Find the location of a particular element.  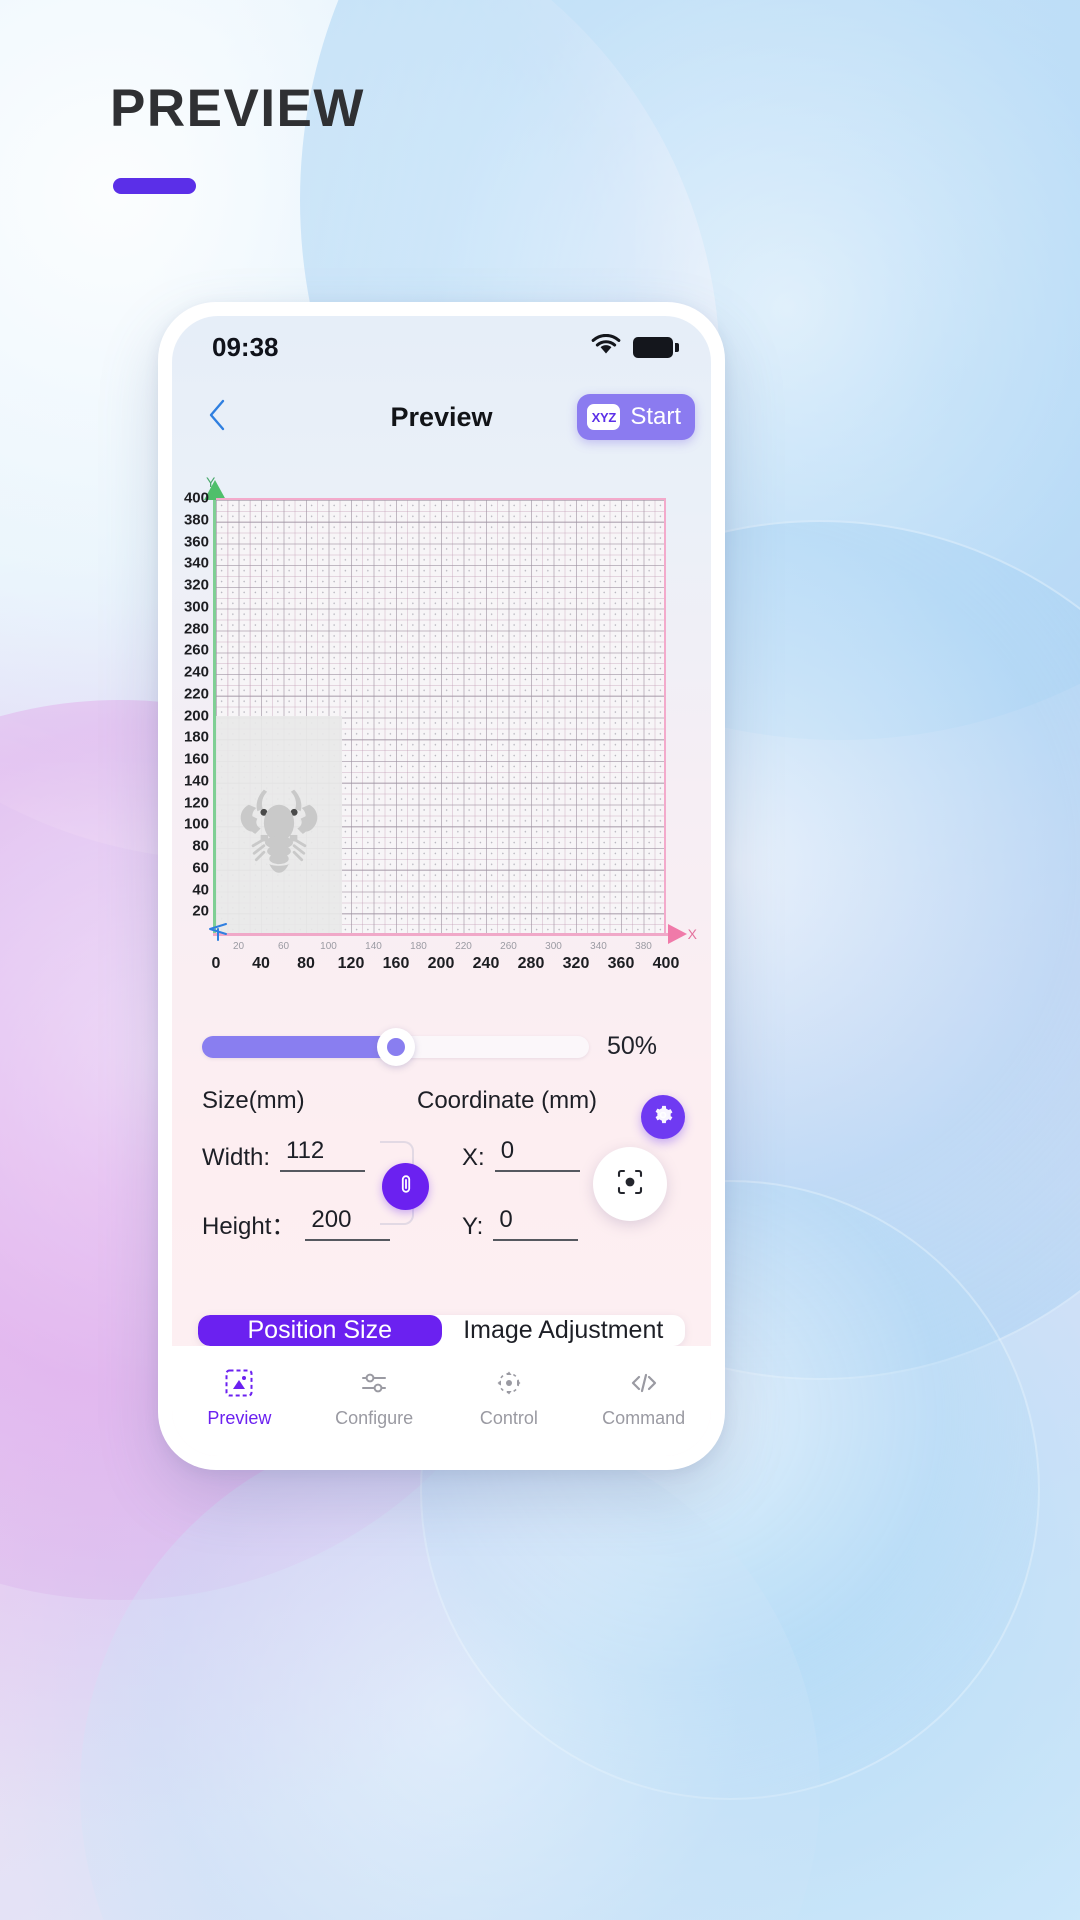

x-minor-tick-label: 100 is located at coordinates (328, 946).